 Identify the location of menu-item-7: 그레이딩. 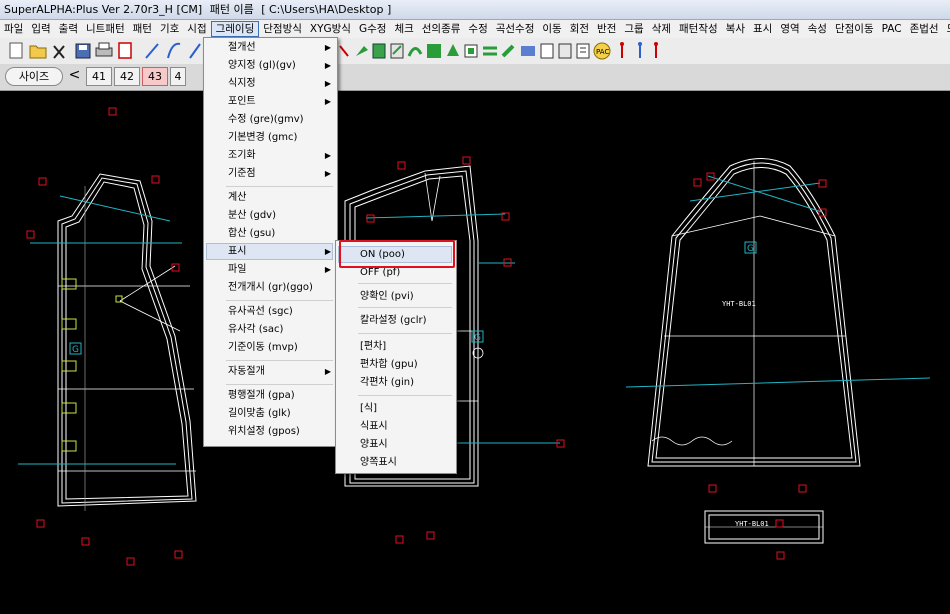
(235, 29).